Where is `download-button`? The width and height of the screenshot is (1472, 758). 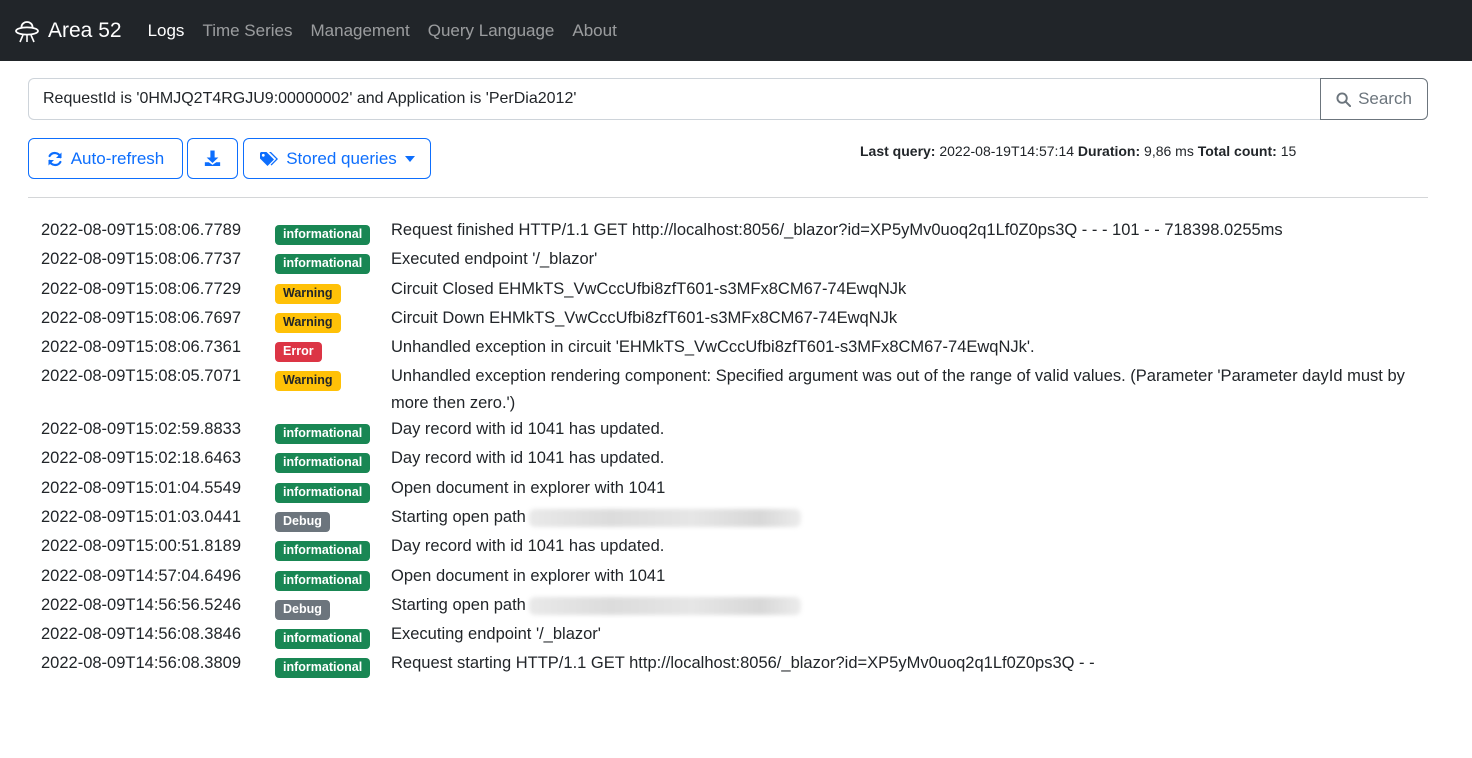 download-button is located at coordinates (212, 158).